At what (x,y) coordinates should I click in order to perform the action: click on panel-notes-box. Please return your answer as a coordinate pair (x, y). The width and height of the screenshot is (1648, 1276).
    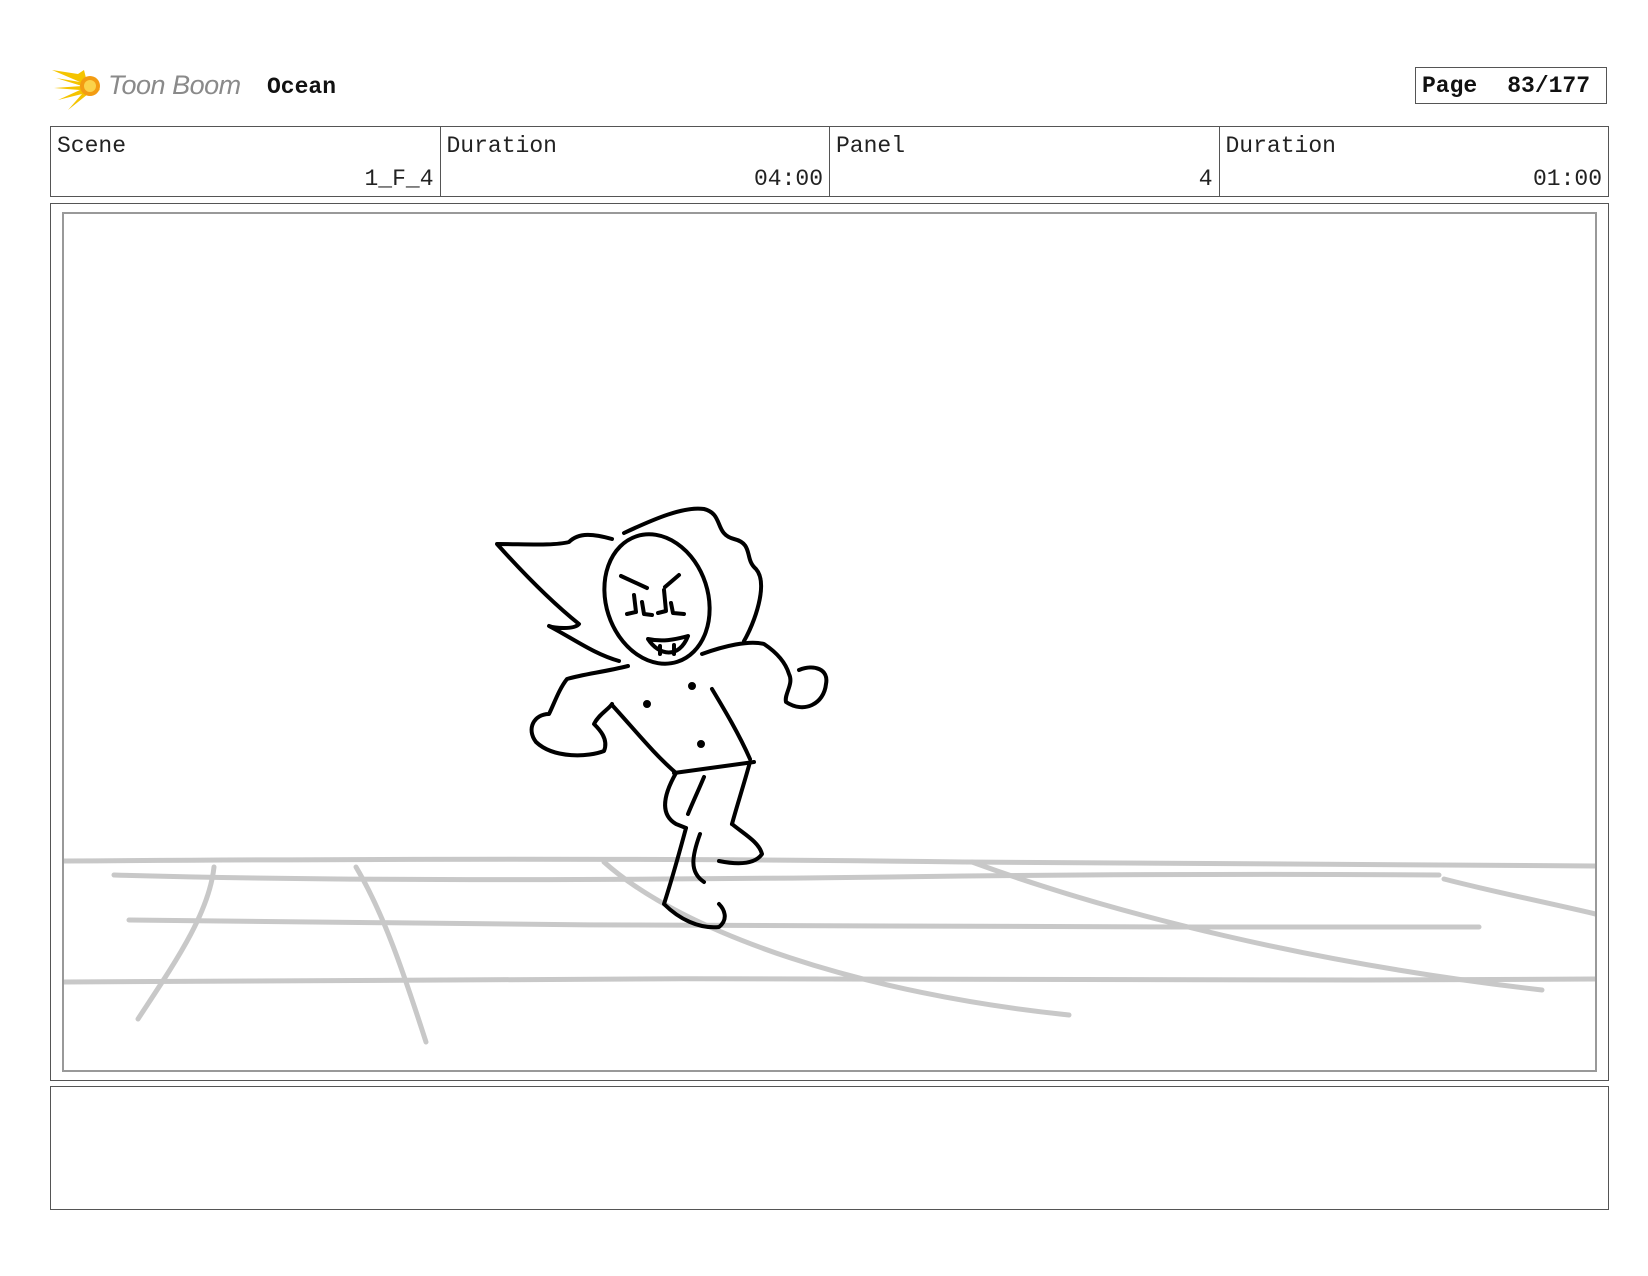
    Looking at the image, I should click on (829, 1148).